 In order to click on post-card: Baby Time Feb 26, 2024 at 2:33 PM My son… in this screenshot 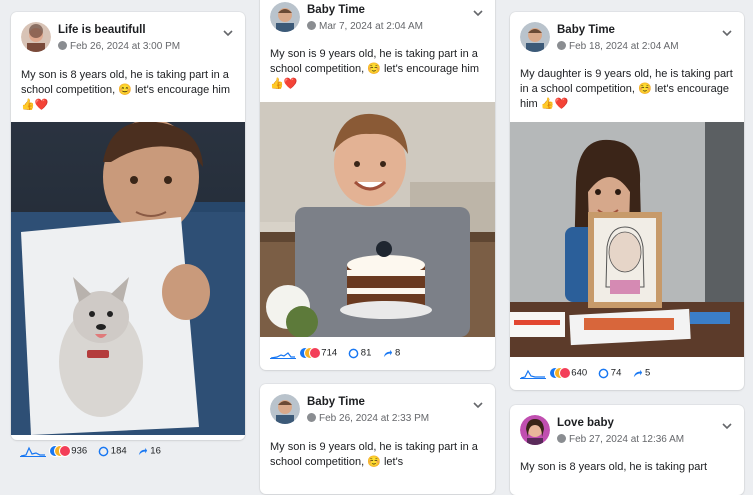, I will do `click(377, 439)`.